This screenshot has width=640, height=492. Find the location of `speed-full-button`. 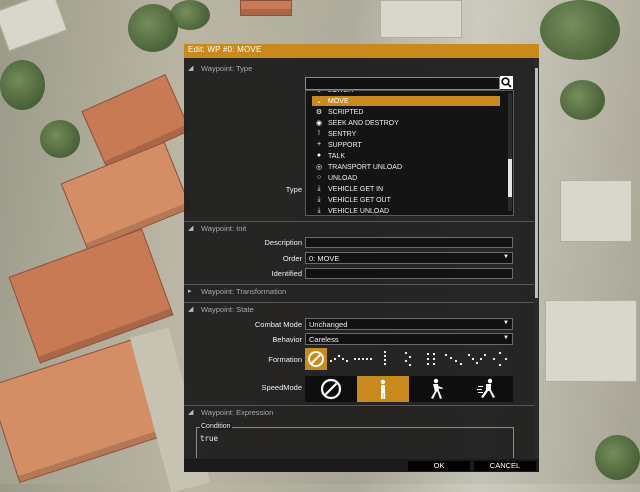

speed-full-button is located at coordinates (487, 389).